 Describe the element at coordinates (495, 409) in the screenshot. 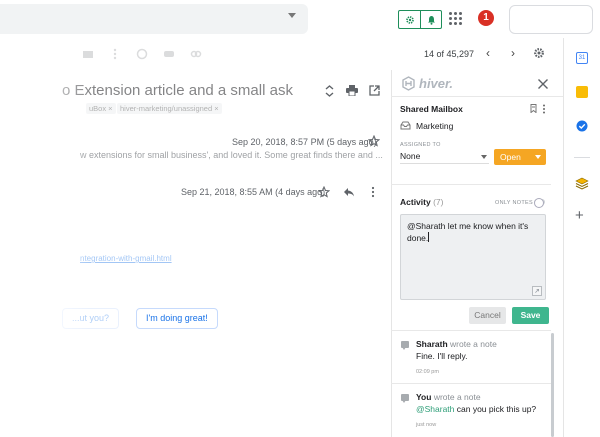

I see `note-text: can you pick this up?` at that location.